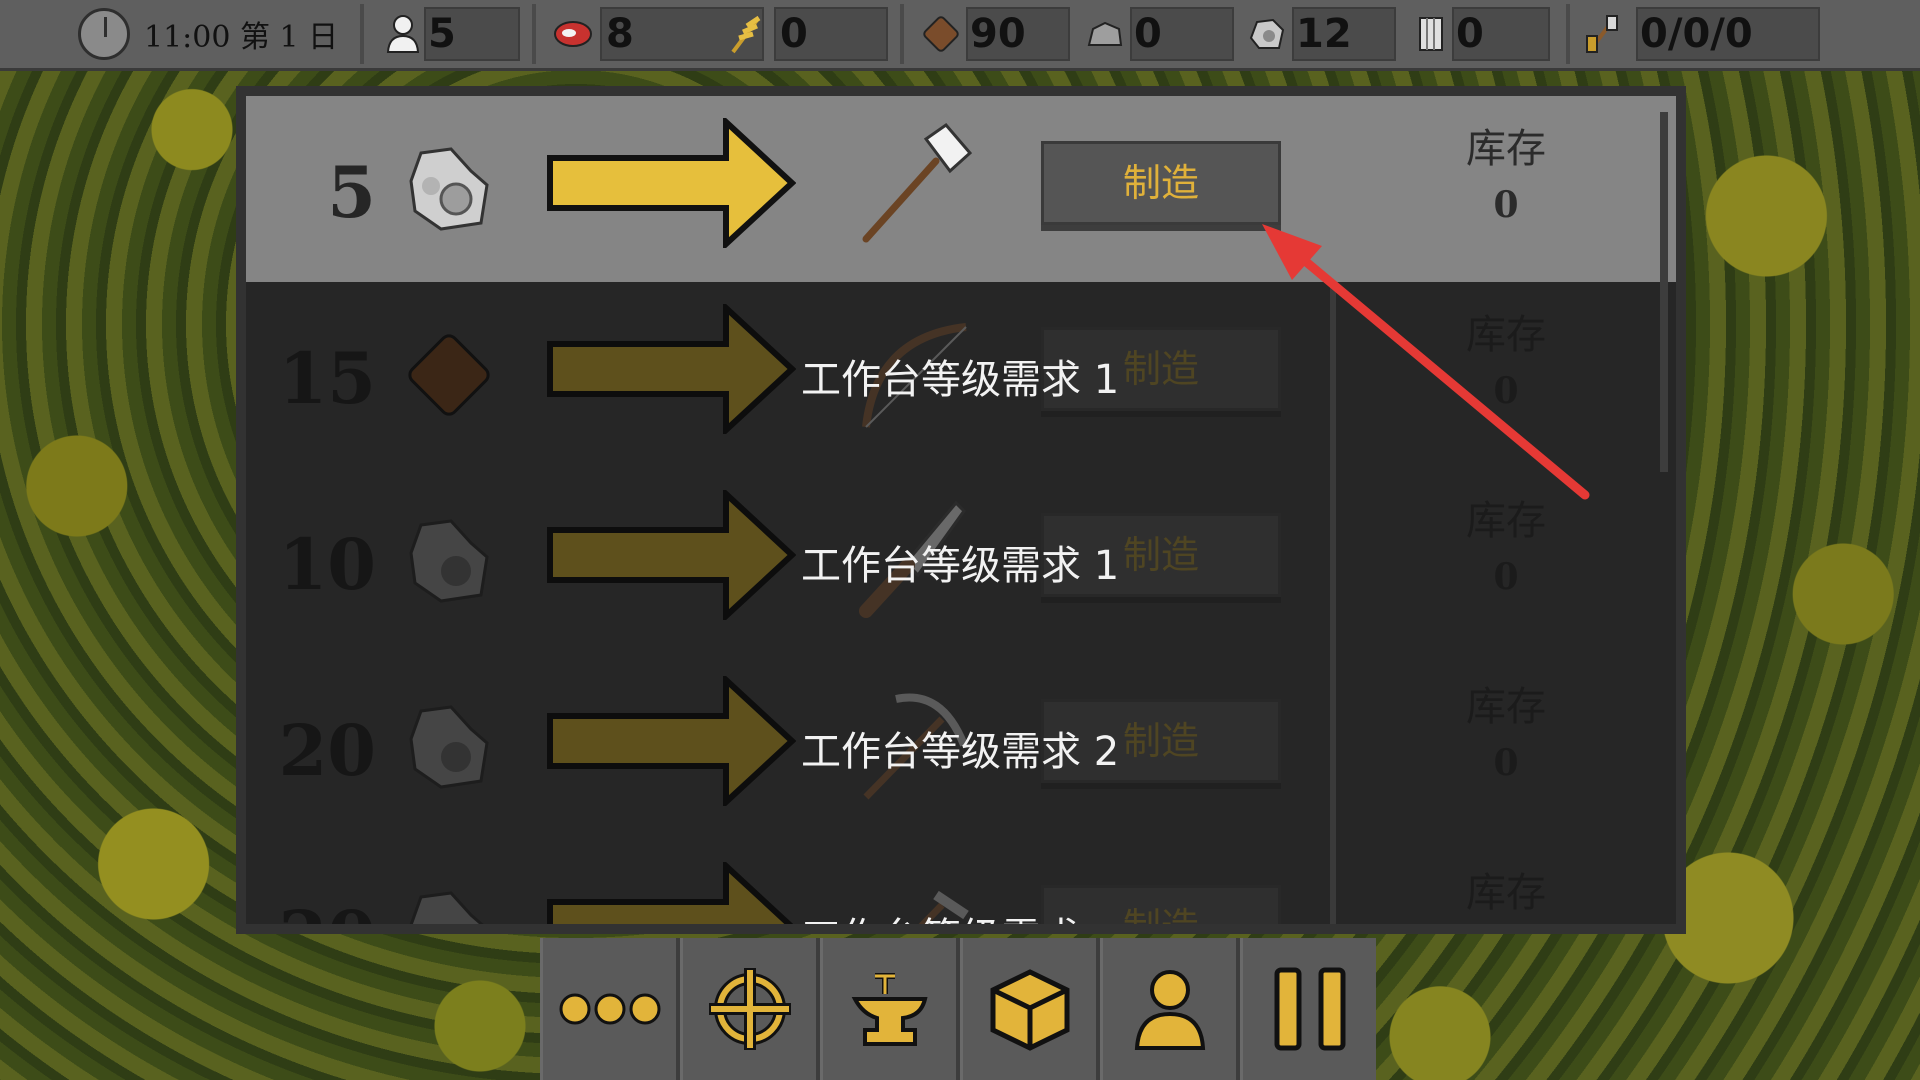 This screenshot has width=1920, height=1080. I want to click on recipe-row-knife: 10 制造 工作台等级需求 1 库存 0, so click(961, 561).